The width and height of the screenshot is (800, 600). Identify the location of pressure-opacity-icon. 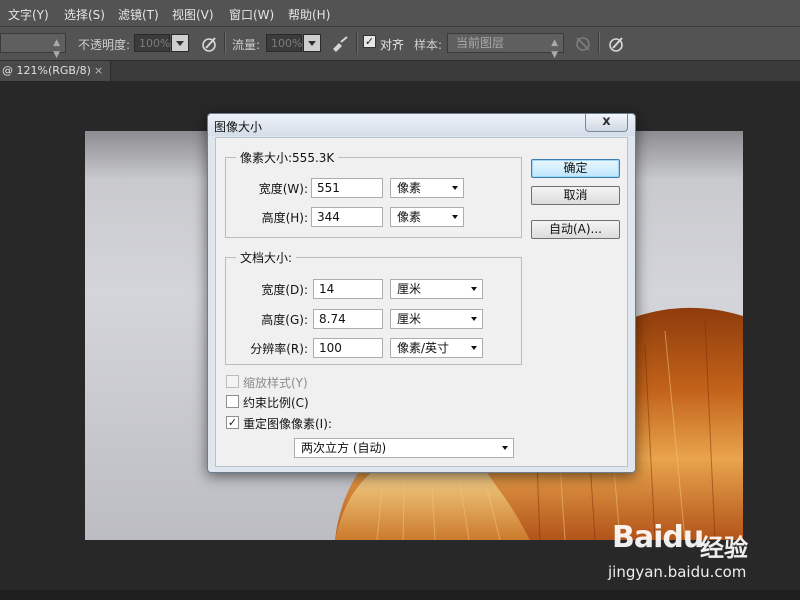
(209, 44).